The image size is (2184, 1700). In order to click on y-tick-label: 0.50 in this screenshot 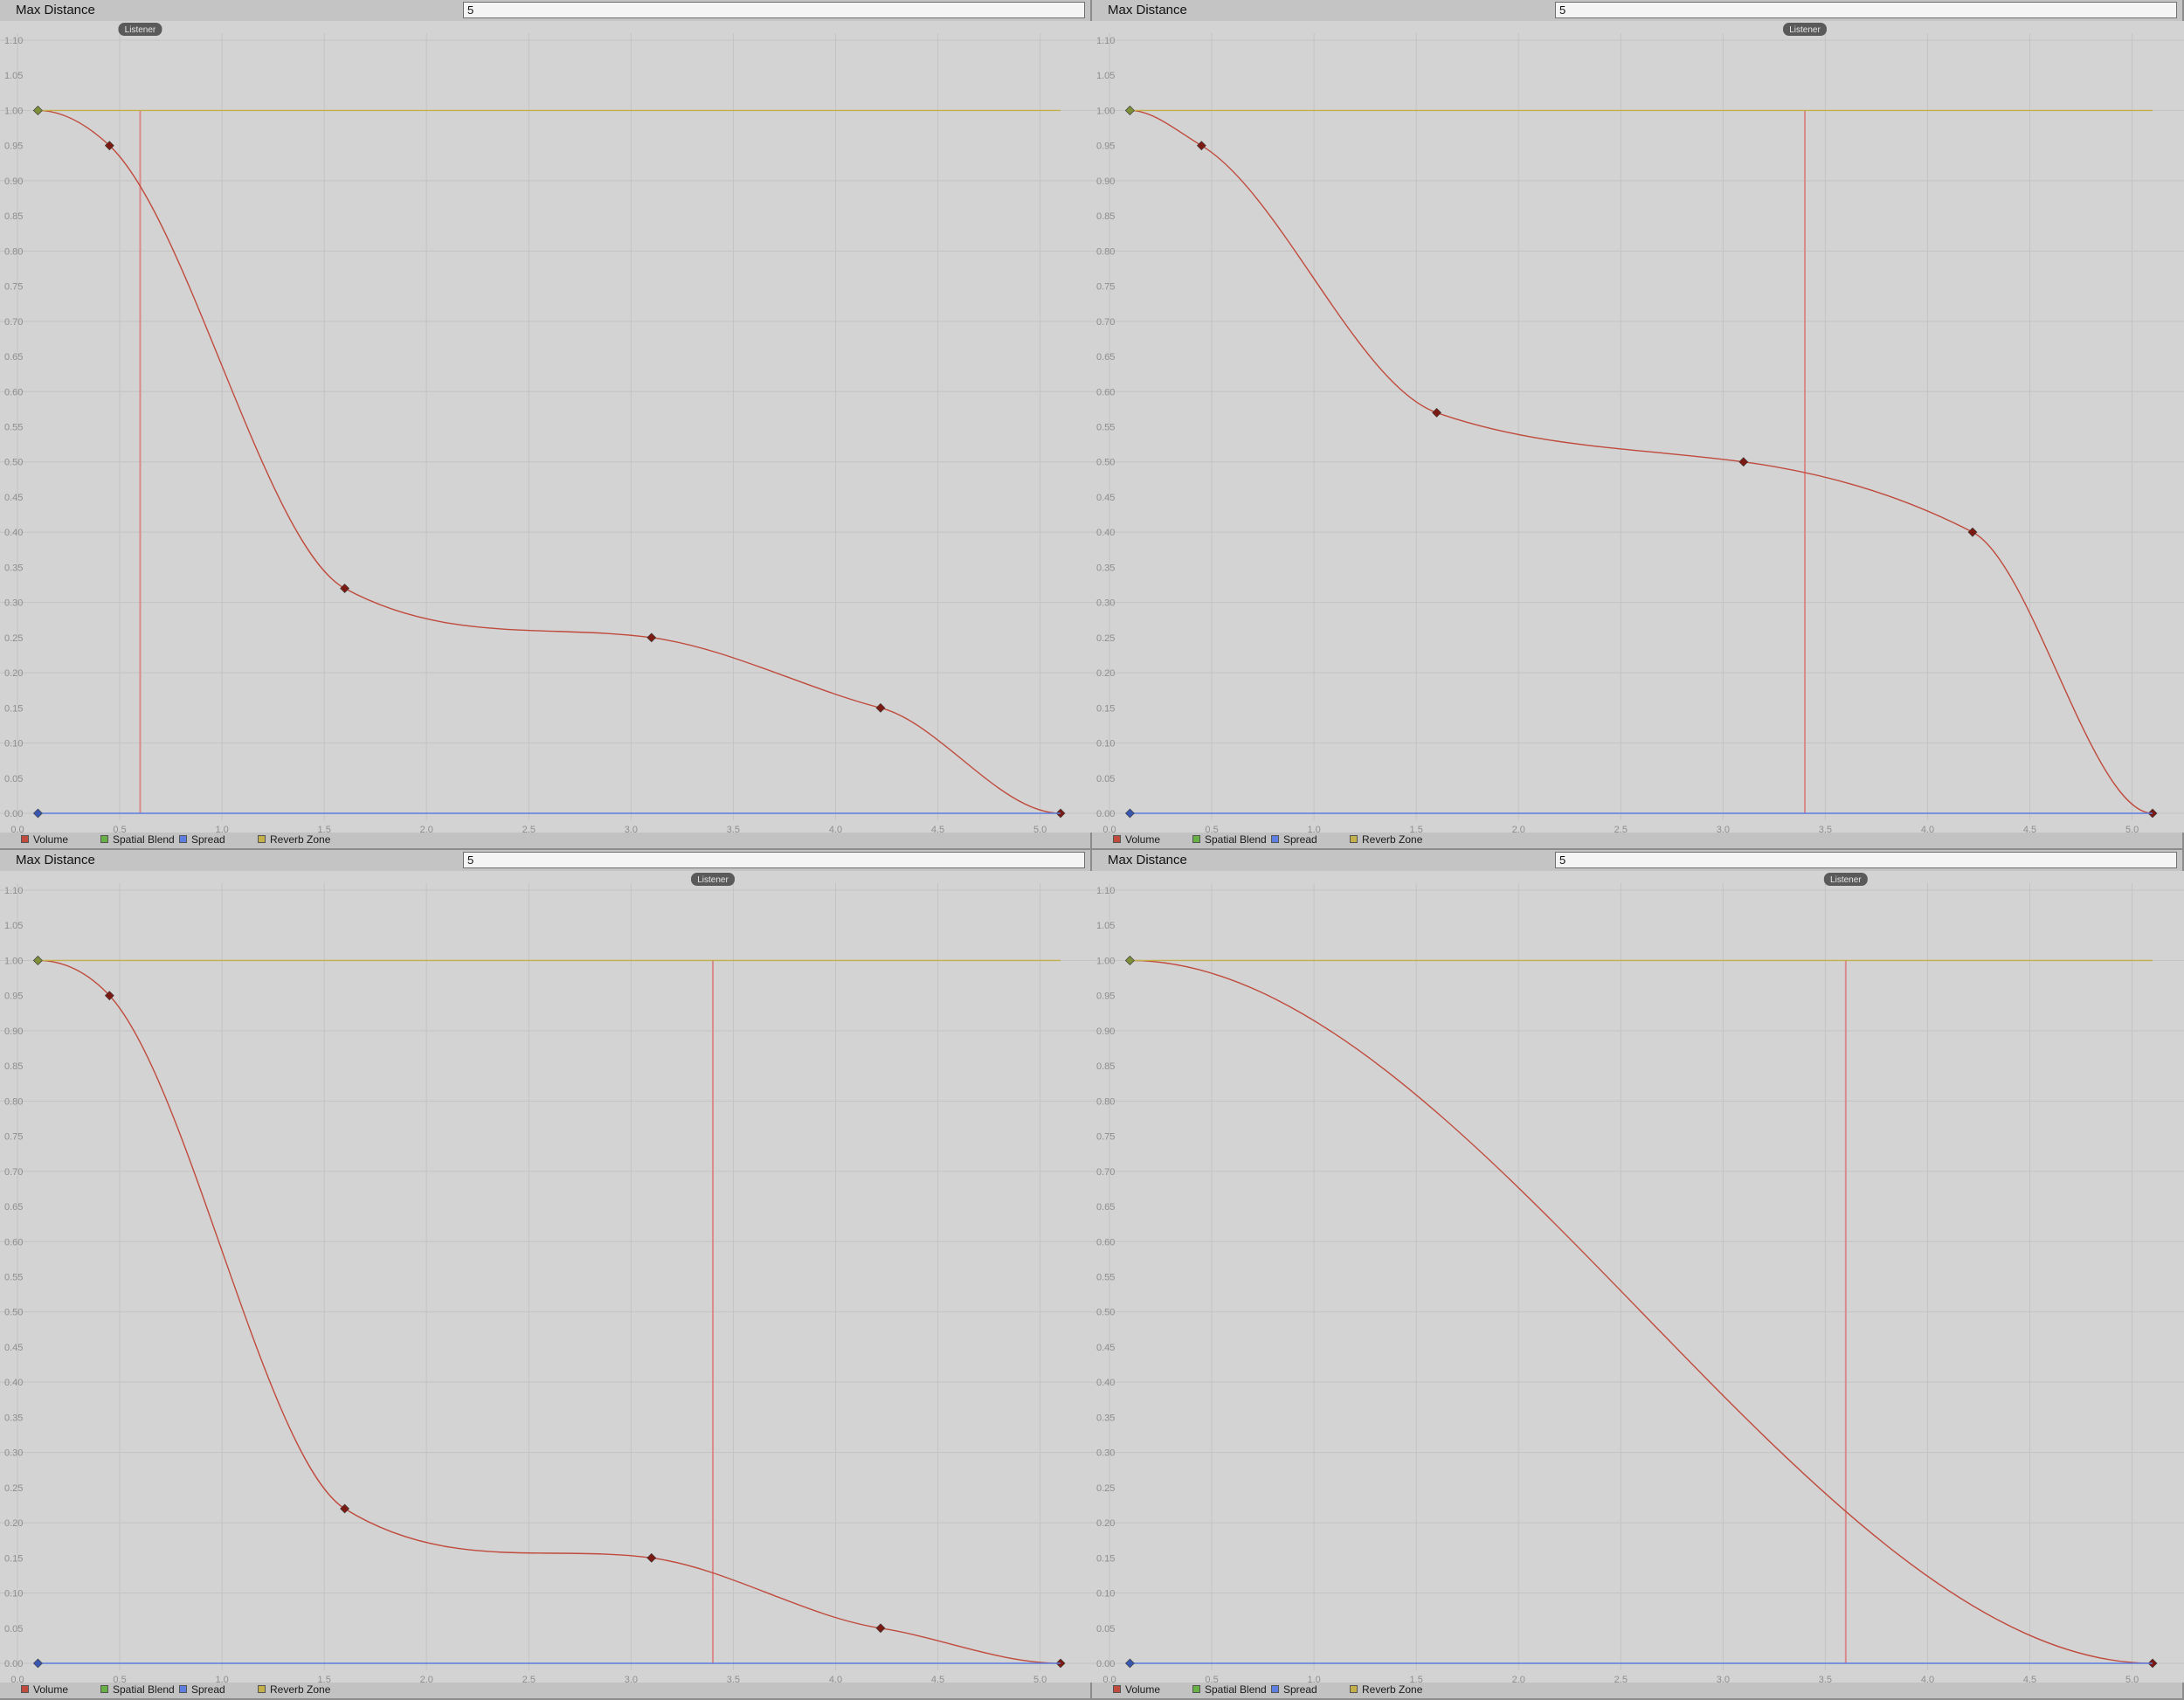, I will do `click(13, 463)`.